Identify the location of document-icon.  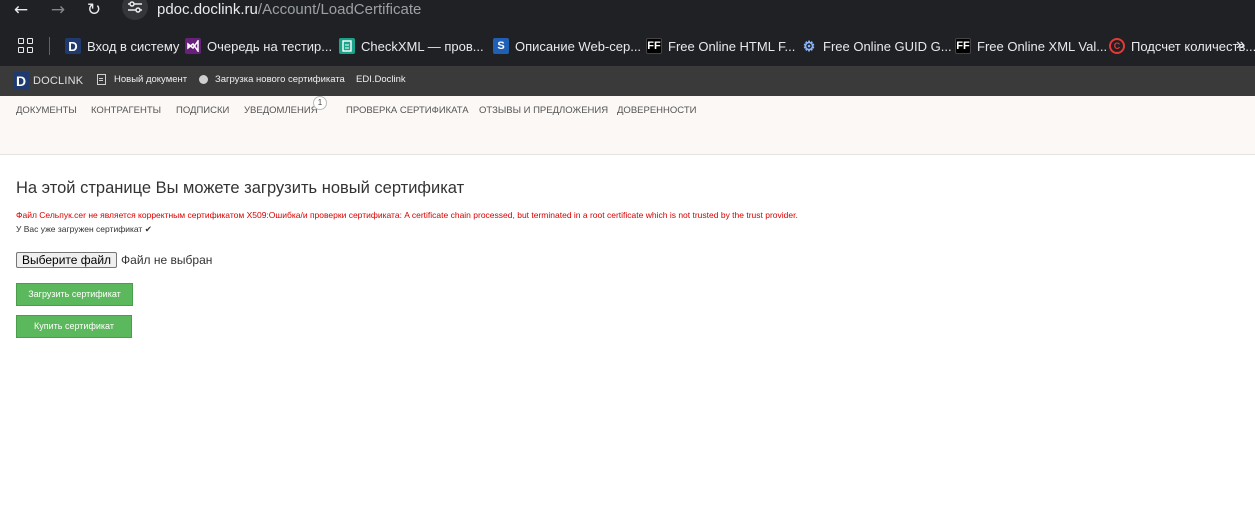
(101, 79).